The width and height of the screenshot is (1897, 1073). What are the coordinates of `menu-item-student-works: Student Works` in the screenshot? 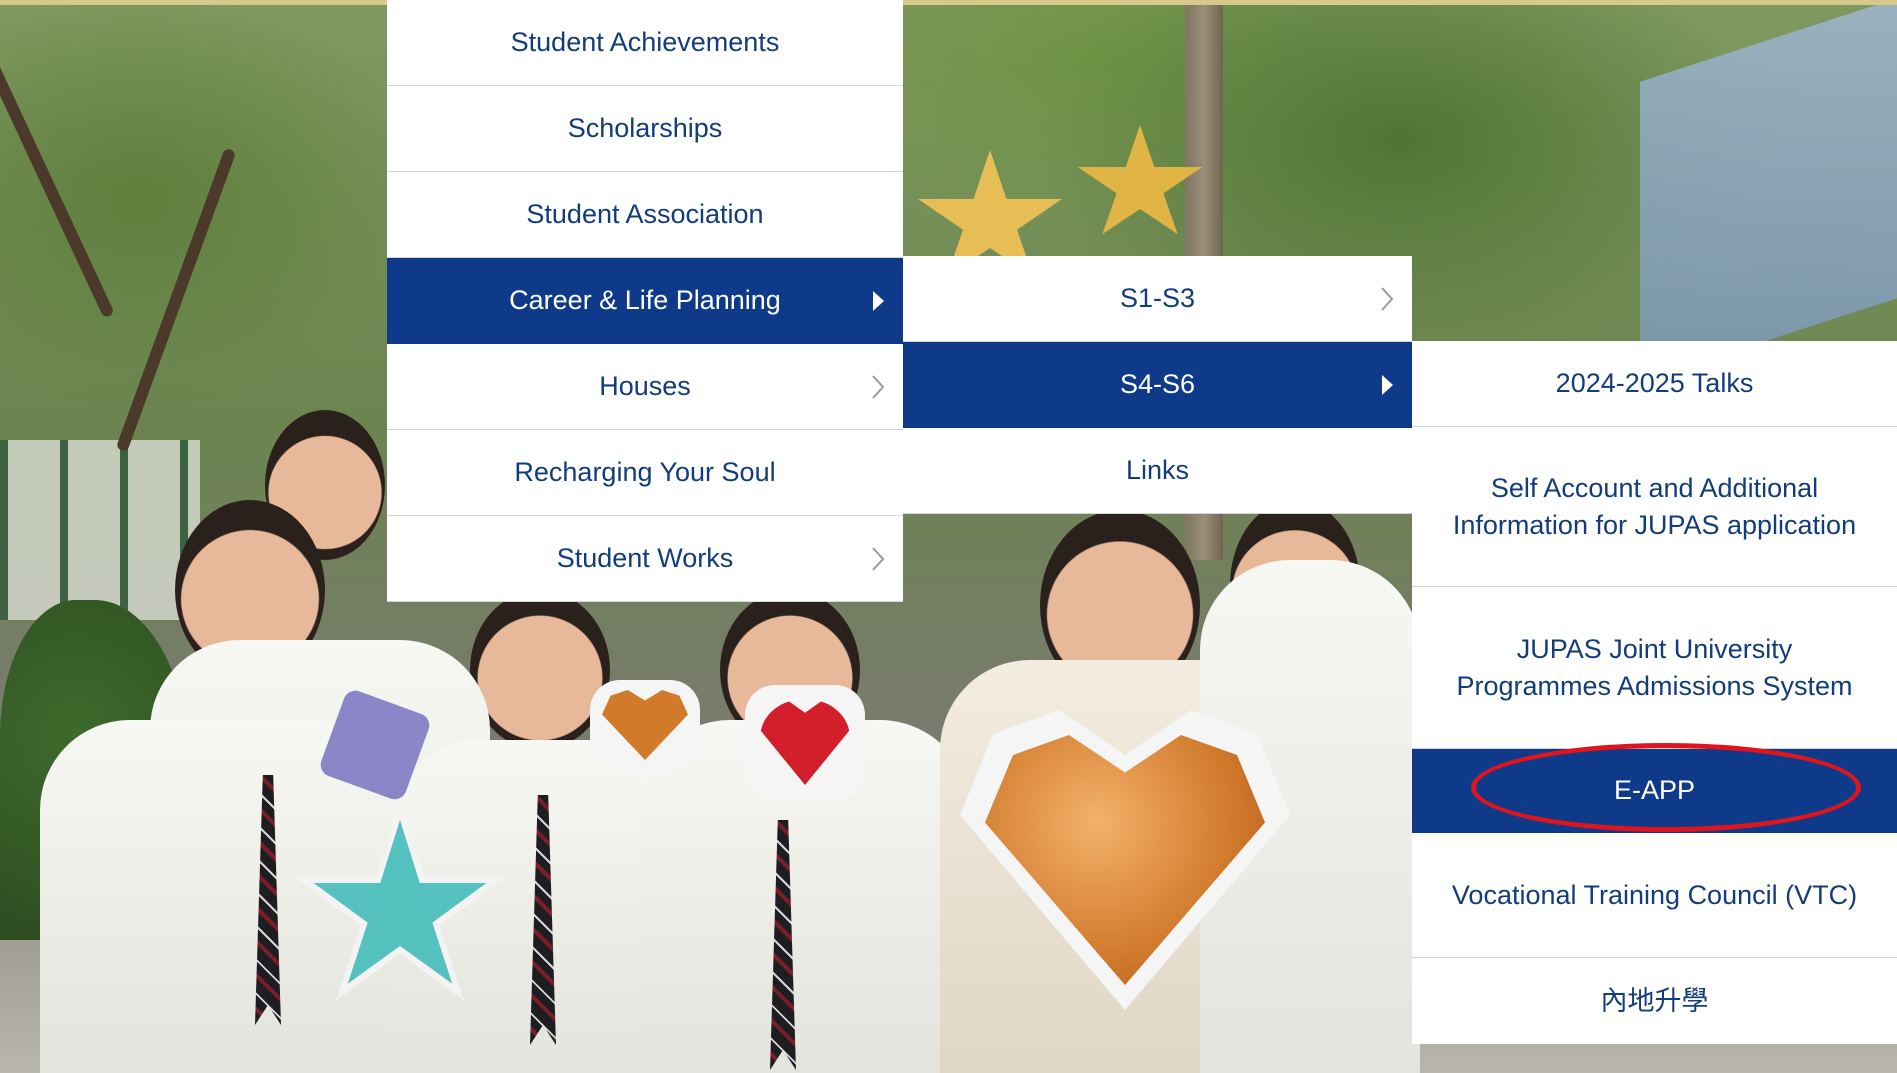 It's located at (645, 559).